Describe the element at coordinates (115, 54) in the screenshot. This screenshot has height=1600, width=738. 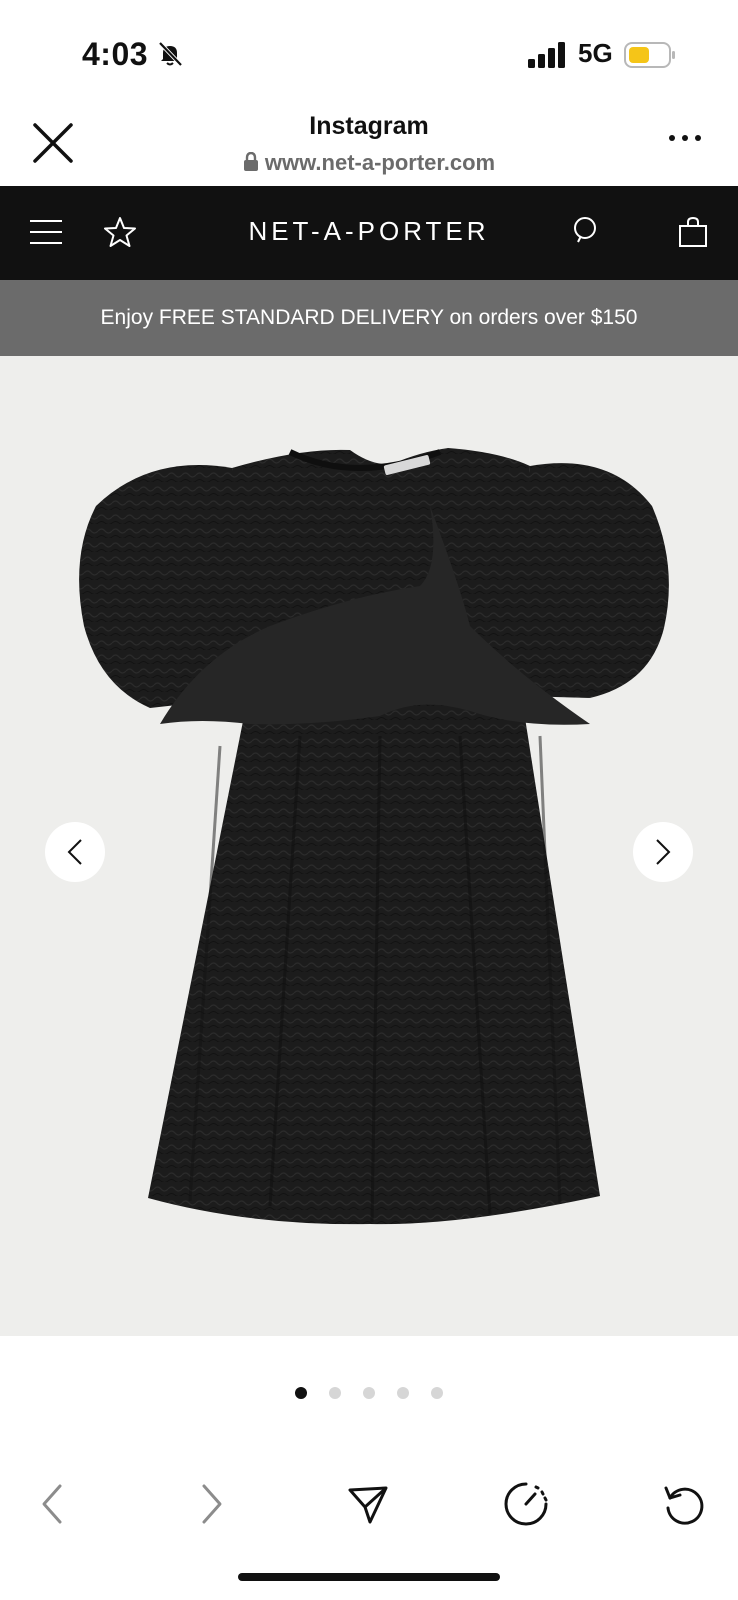
I see `status-time: 4:03` at that location.